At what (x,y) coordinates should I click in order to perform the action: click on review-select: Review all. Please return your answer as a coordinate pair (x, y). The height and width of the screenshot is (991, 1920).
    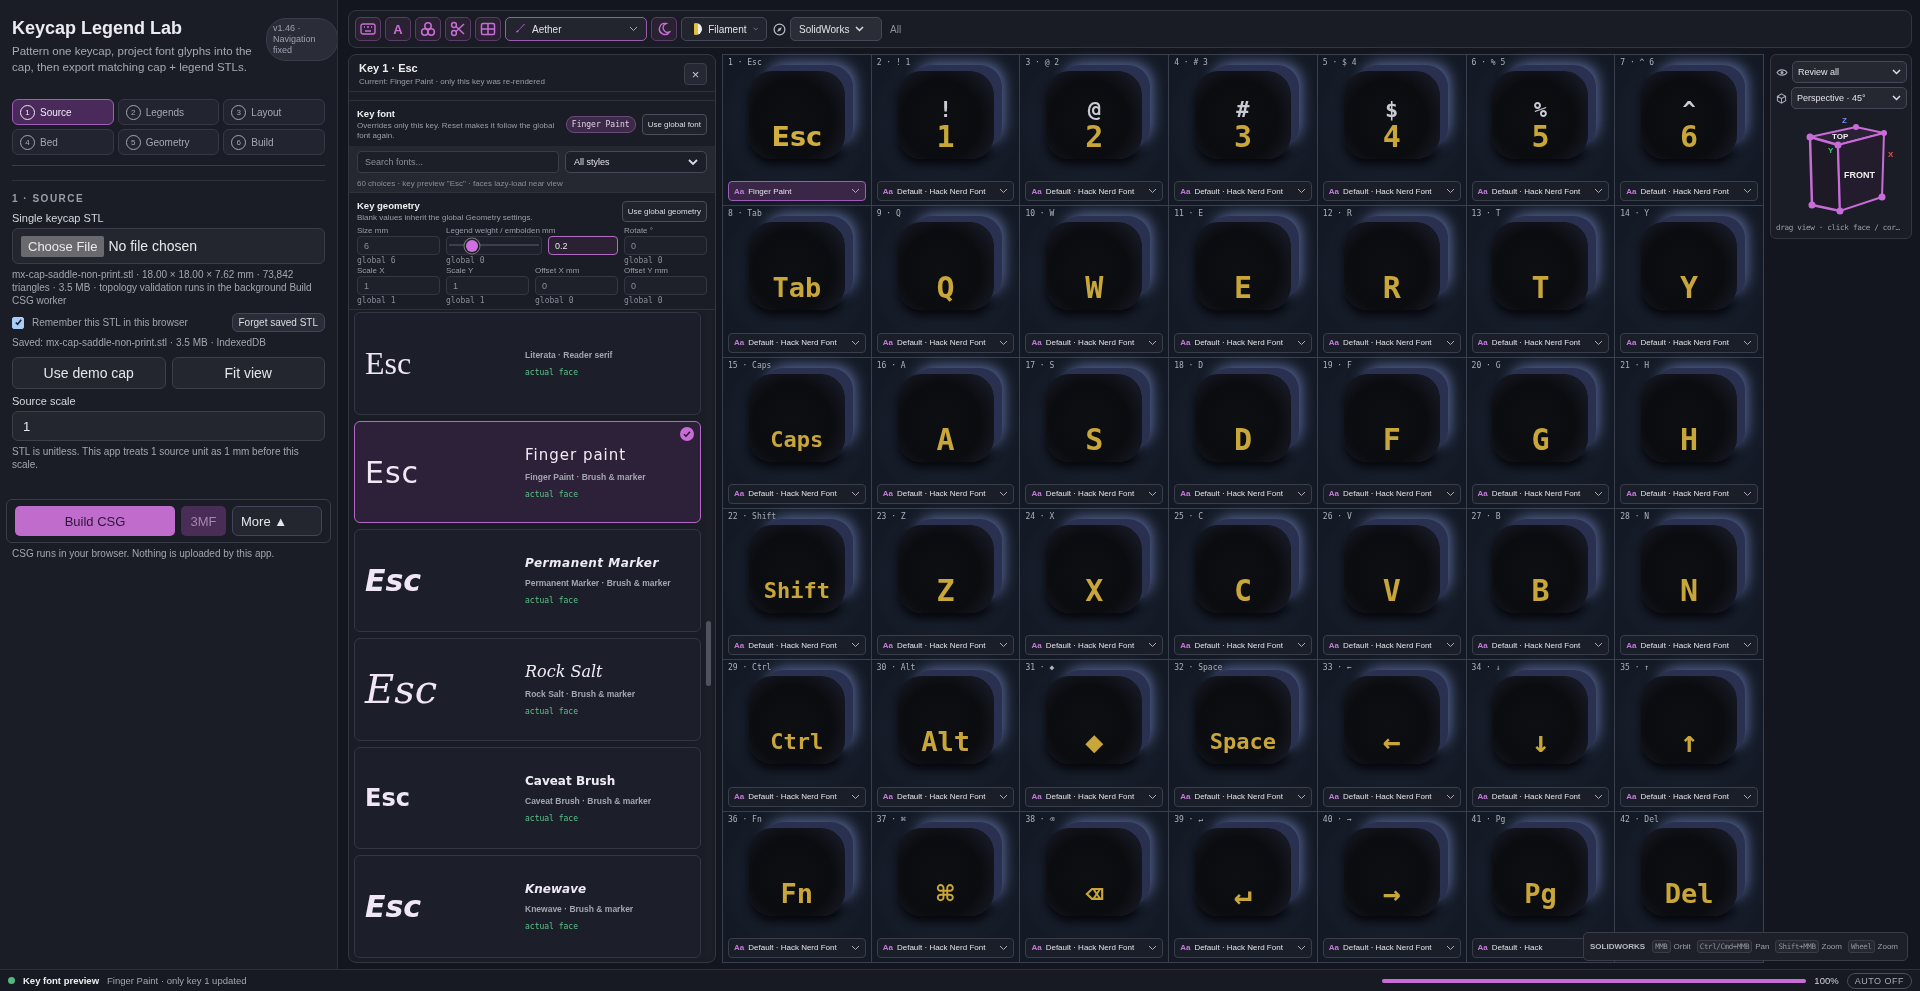
    Looking at the image, I should click on (1849, 72).